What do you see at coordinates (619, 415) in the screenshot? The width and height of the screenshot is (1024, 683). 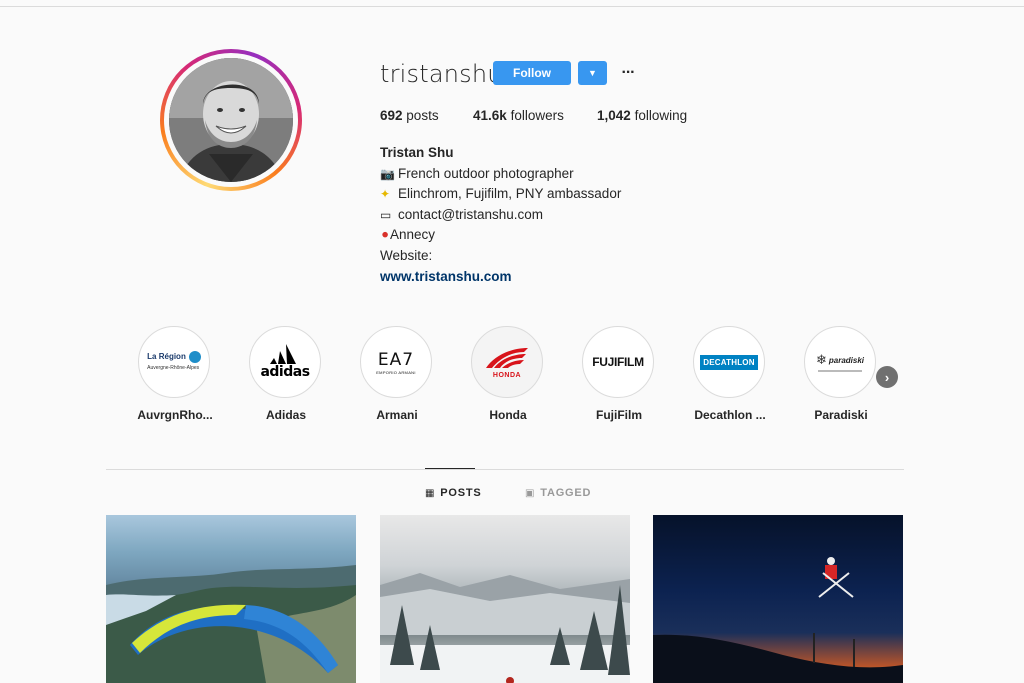 I see `highlight-label: FujiFilm` at bounding box center [619, 415].